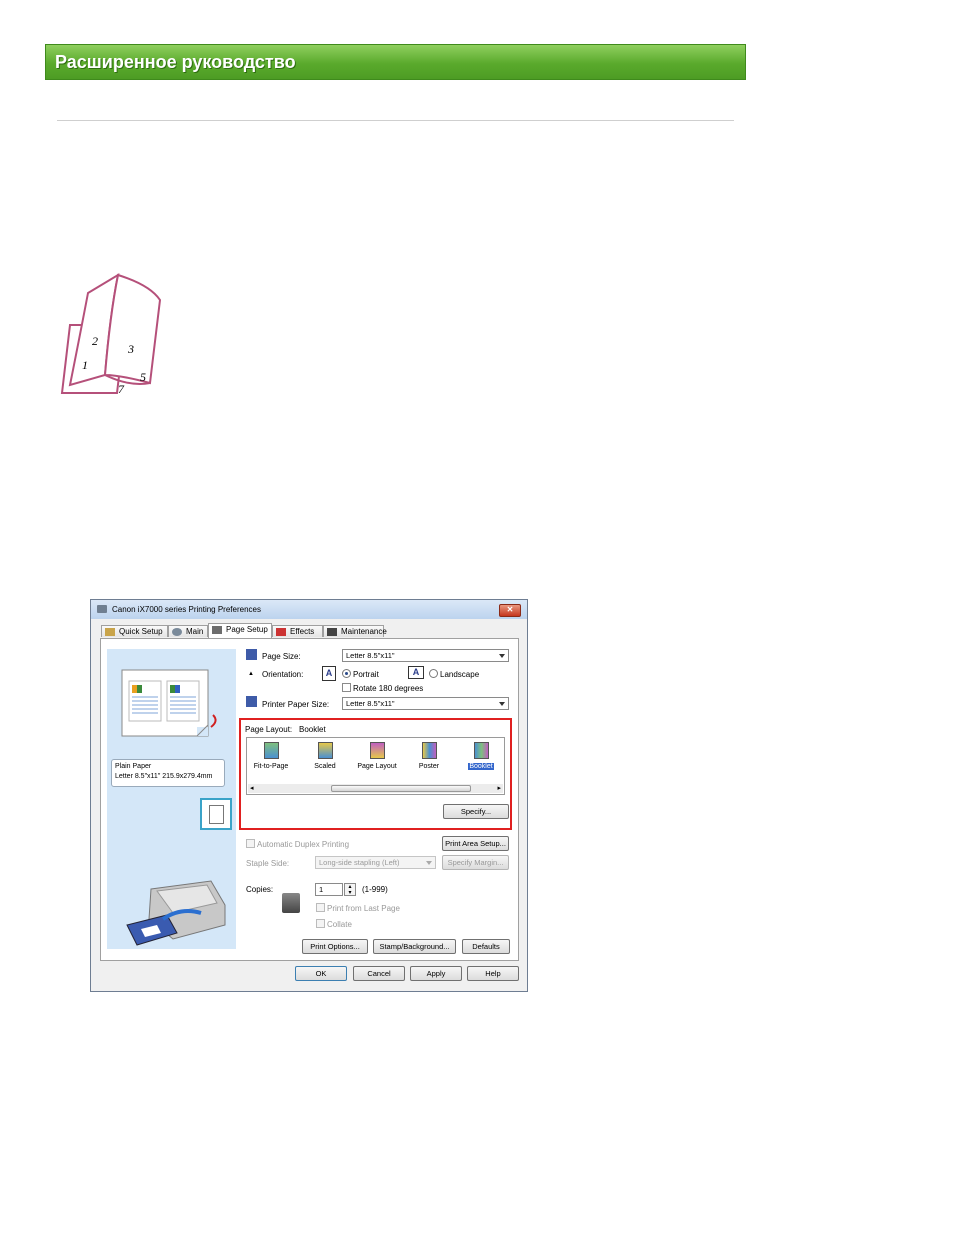 The width and height of the screenshot is (954, 1235). I want to click on dialog-title: Canon iX7000 series Printing Preferences, so click(186, 609).